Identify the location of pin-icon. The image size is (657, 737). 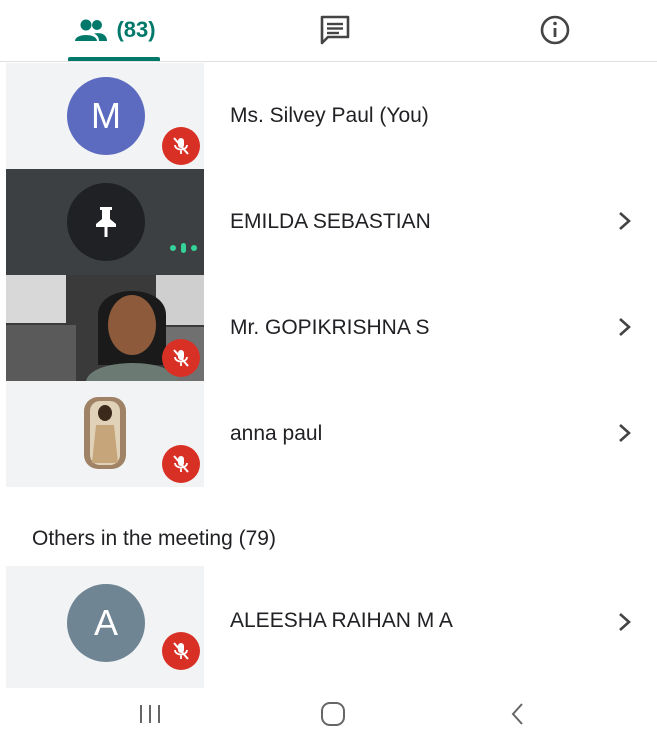
(106, 222).